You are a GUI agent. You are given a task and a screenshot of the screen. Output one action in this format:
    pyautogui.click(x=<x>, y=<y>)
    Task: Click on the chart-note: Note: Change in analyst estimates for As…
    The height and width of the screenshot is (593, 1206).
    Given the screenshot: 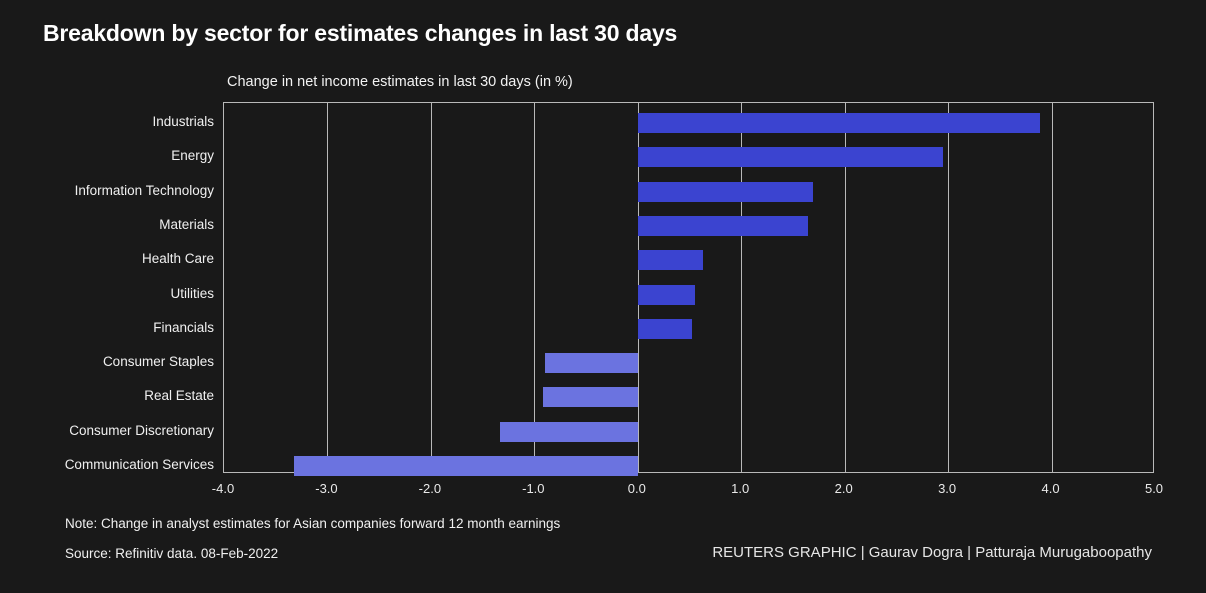 What is the action you would take?
    pyautogui.click(x=313, y=523)
    